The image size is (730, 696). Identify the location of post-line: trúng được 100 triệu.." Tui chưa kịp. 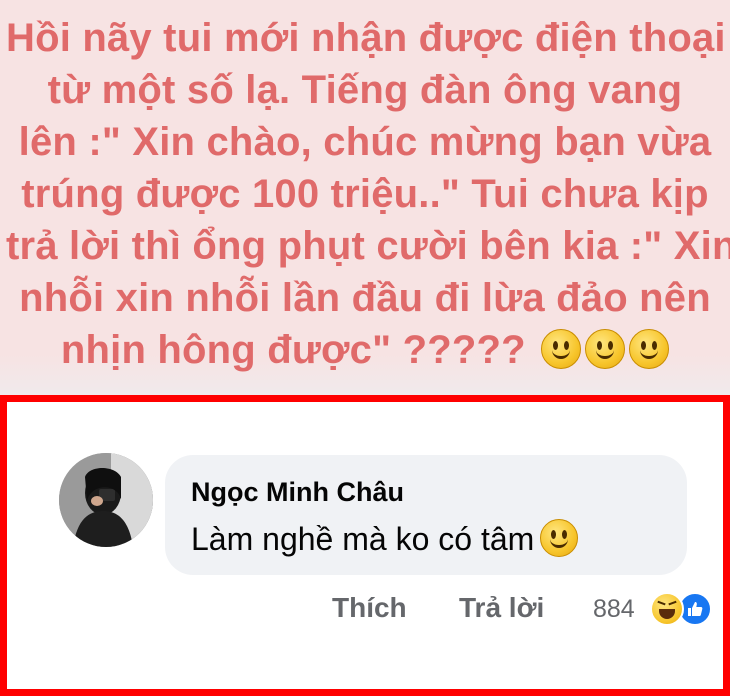
(365, 194).